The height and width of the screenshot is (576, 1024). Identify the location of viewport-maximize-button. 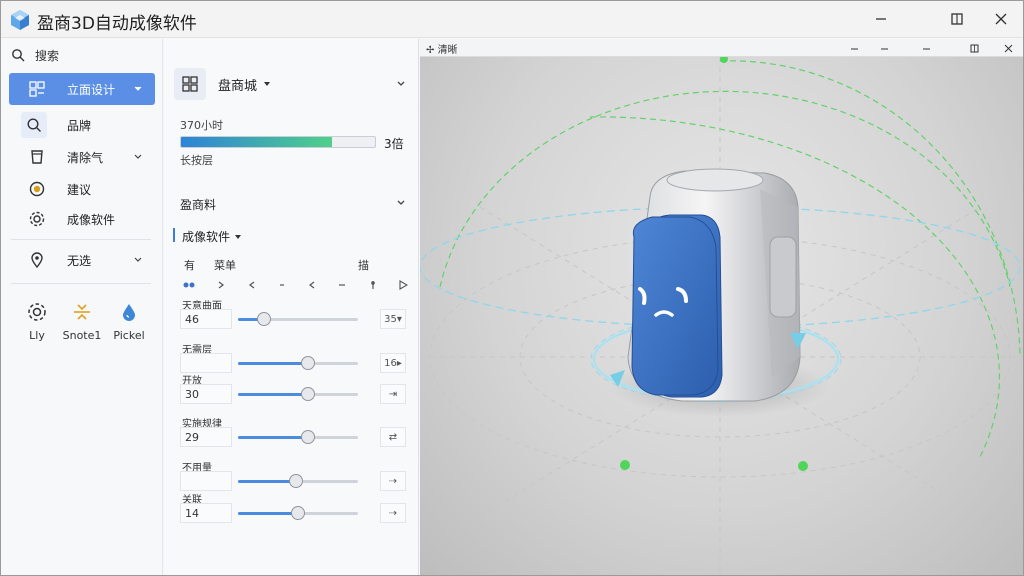
(974, 48).